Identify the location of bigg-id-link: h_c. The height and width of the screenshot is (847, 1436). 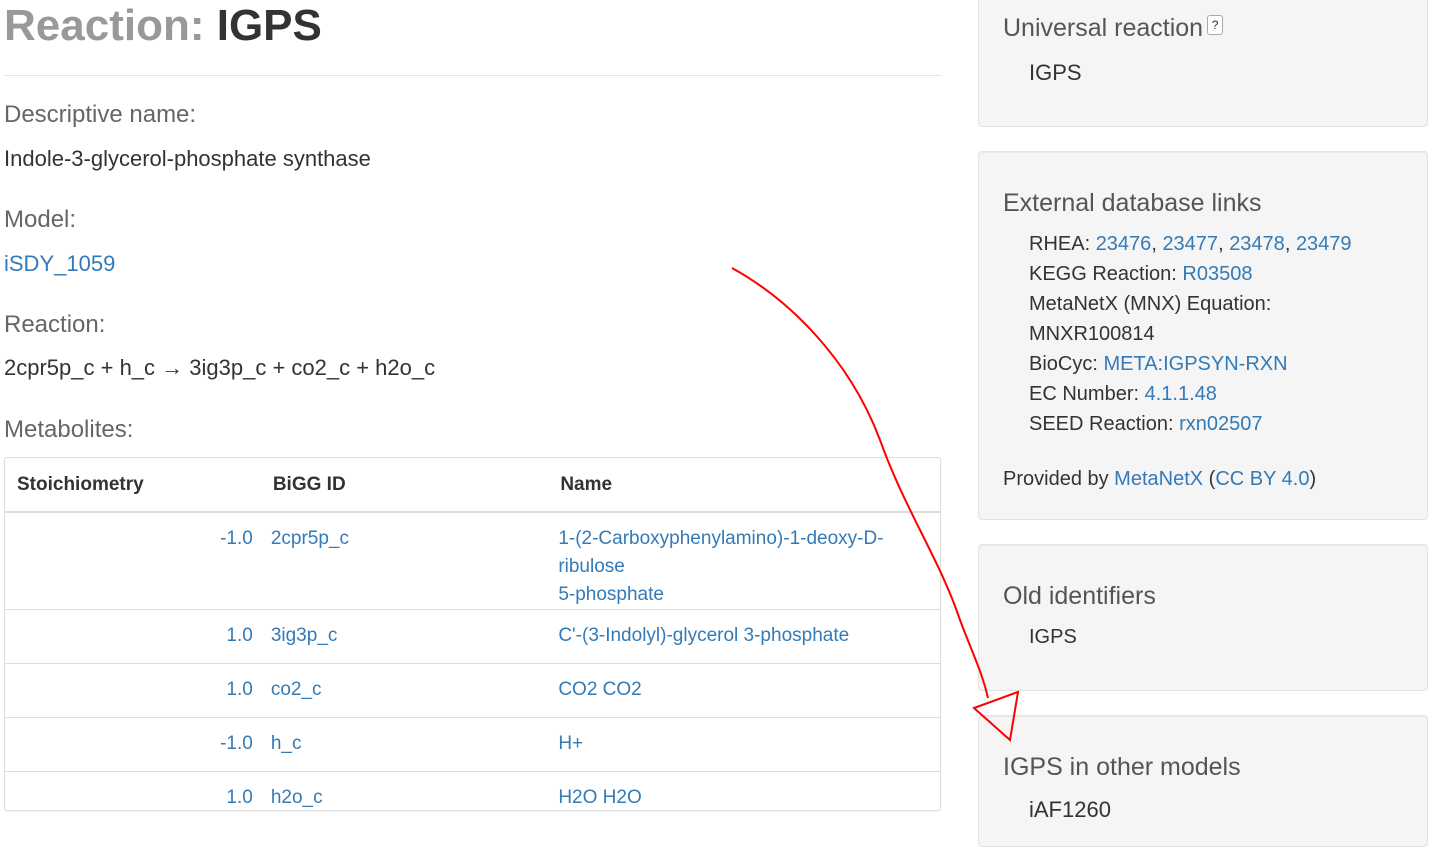
(286, 743).